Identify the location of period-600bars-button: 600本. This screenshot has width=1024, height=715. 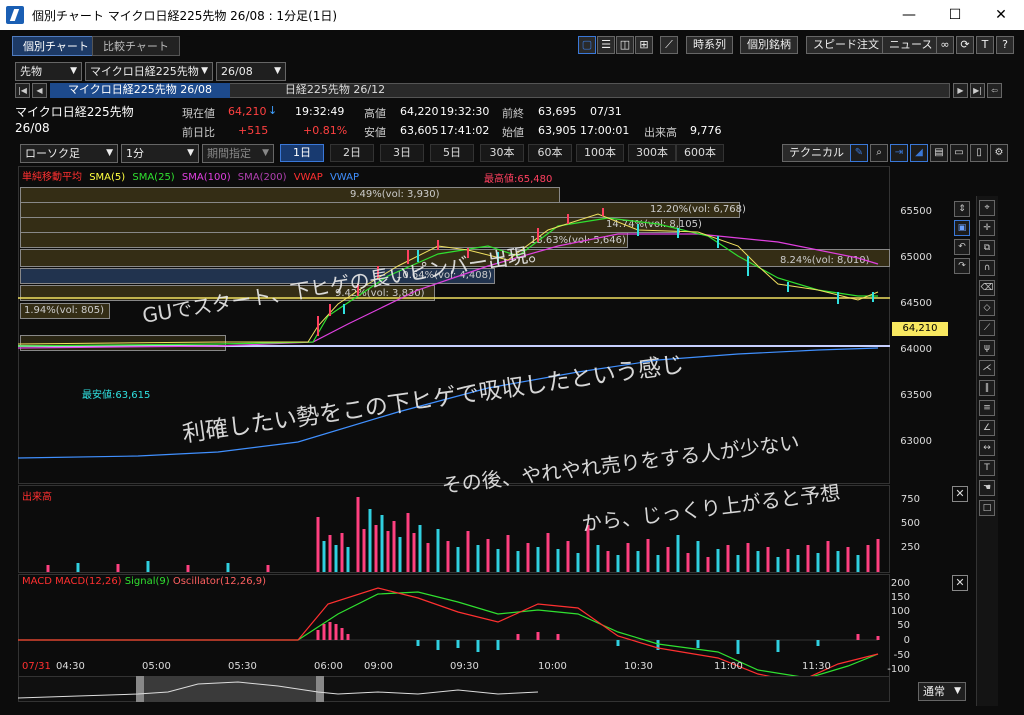
(700, 153).